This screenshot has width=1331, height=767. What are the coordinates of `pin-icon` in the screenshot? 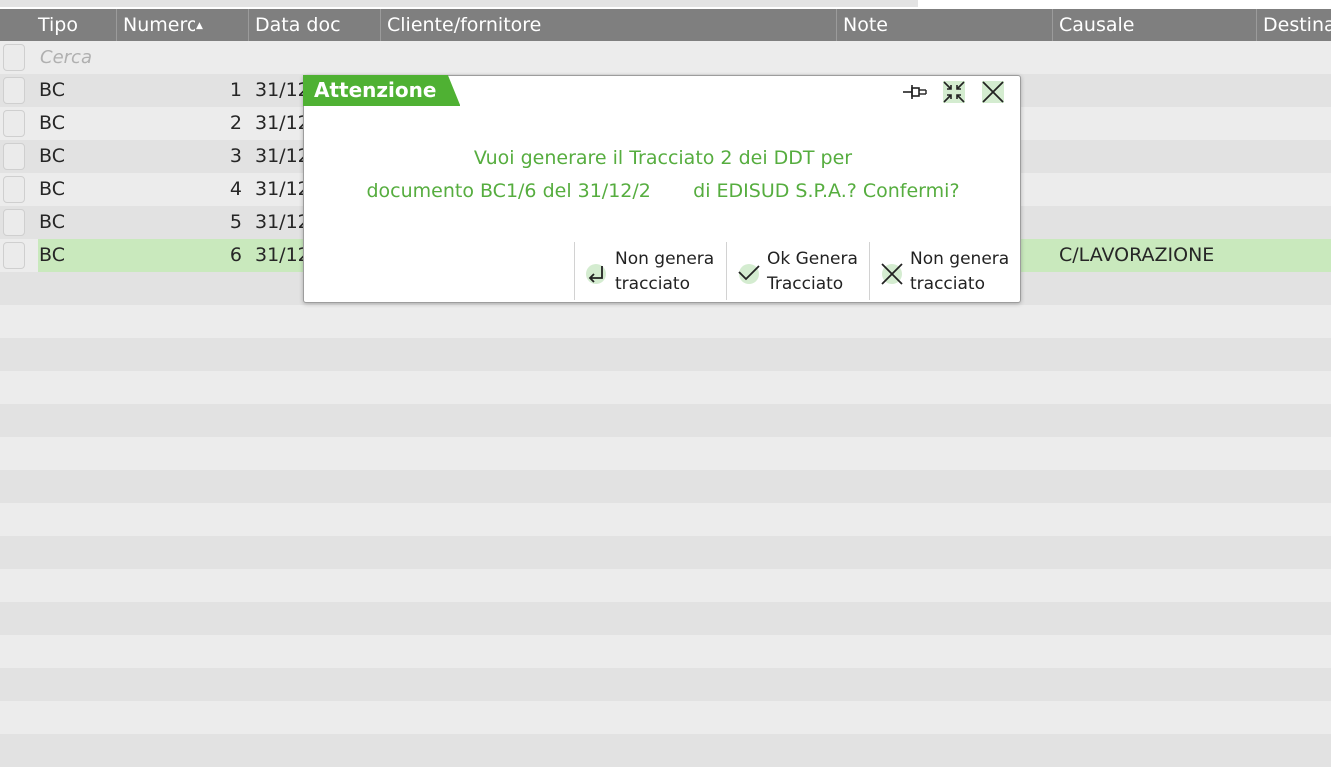 It's located at (915, 92).